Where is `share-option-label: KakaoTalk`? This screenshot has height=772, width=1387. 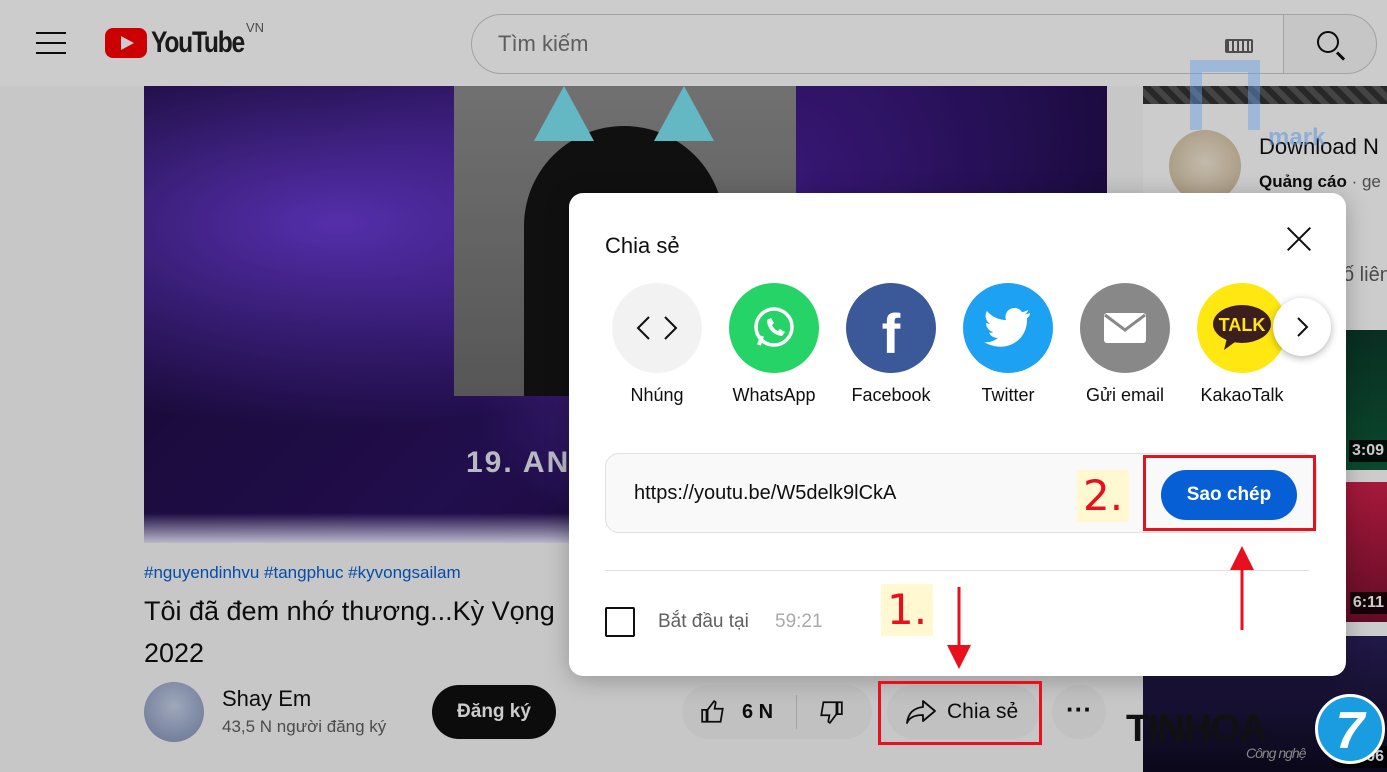
share-option-label: KakaoTalk is located at coordinates (1242, 395).